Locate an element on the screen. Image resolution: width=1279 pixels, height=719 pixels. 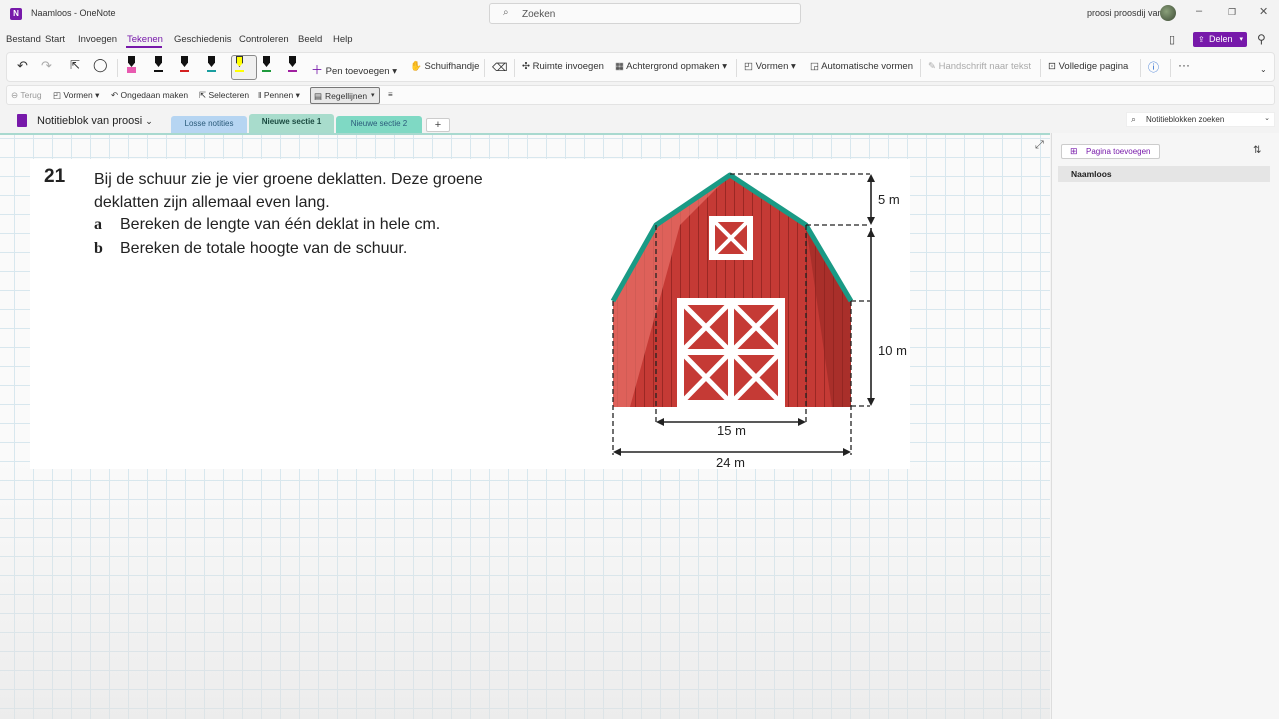
notebook-selector: Notitieblok van proosi ⌄ is located at coordinates (95, 121).